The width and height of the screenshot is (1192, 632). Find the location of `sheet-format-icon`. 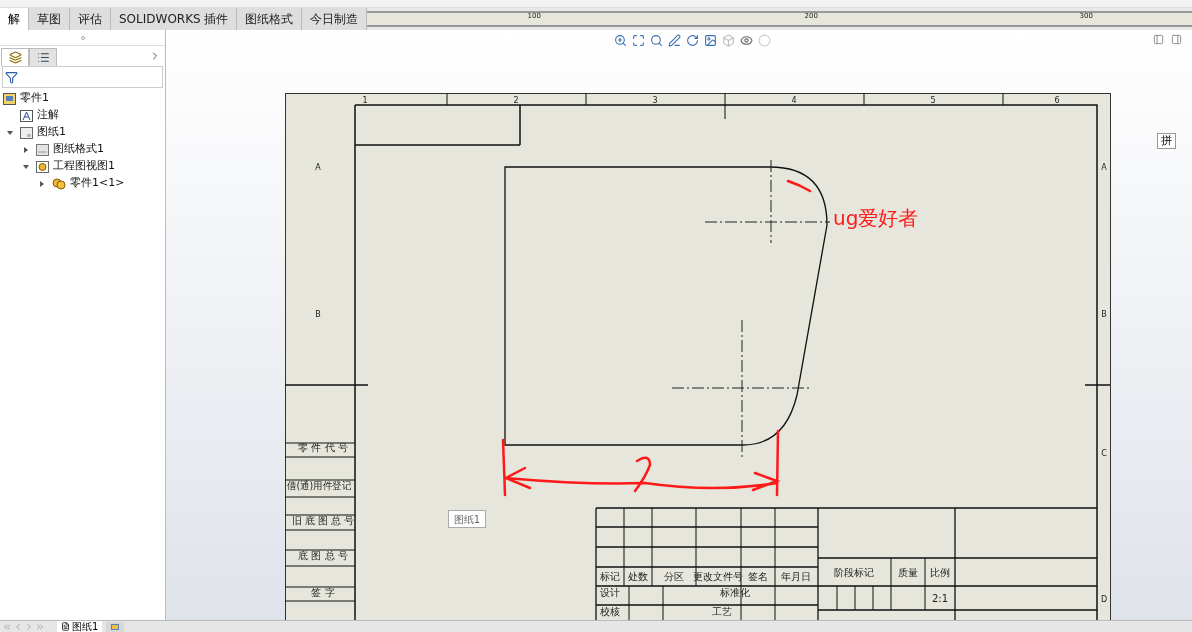

sheet-format-icon is located at coordinates (42, 149).